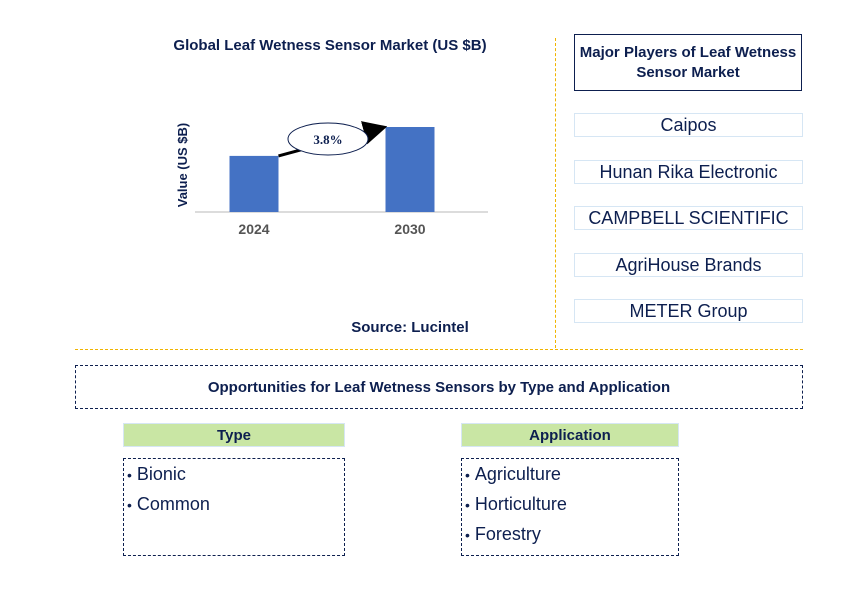 The image size is (868, 616). Describe the element at coordinates (331, 179) in the screenshot. I see `bar-chart: Value (US $B) 2024 2030 3.8%` at that location.